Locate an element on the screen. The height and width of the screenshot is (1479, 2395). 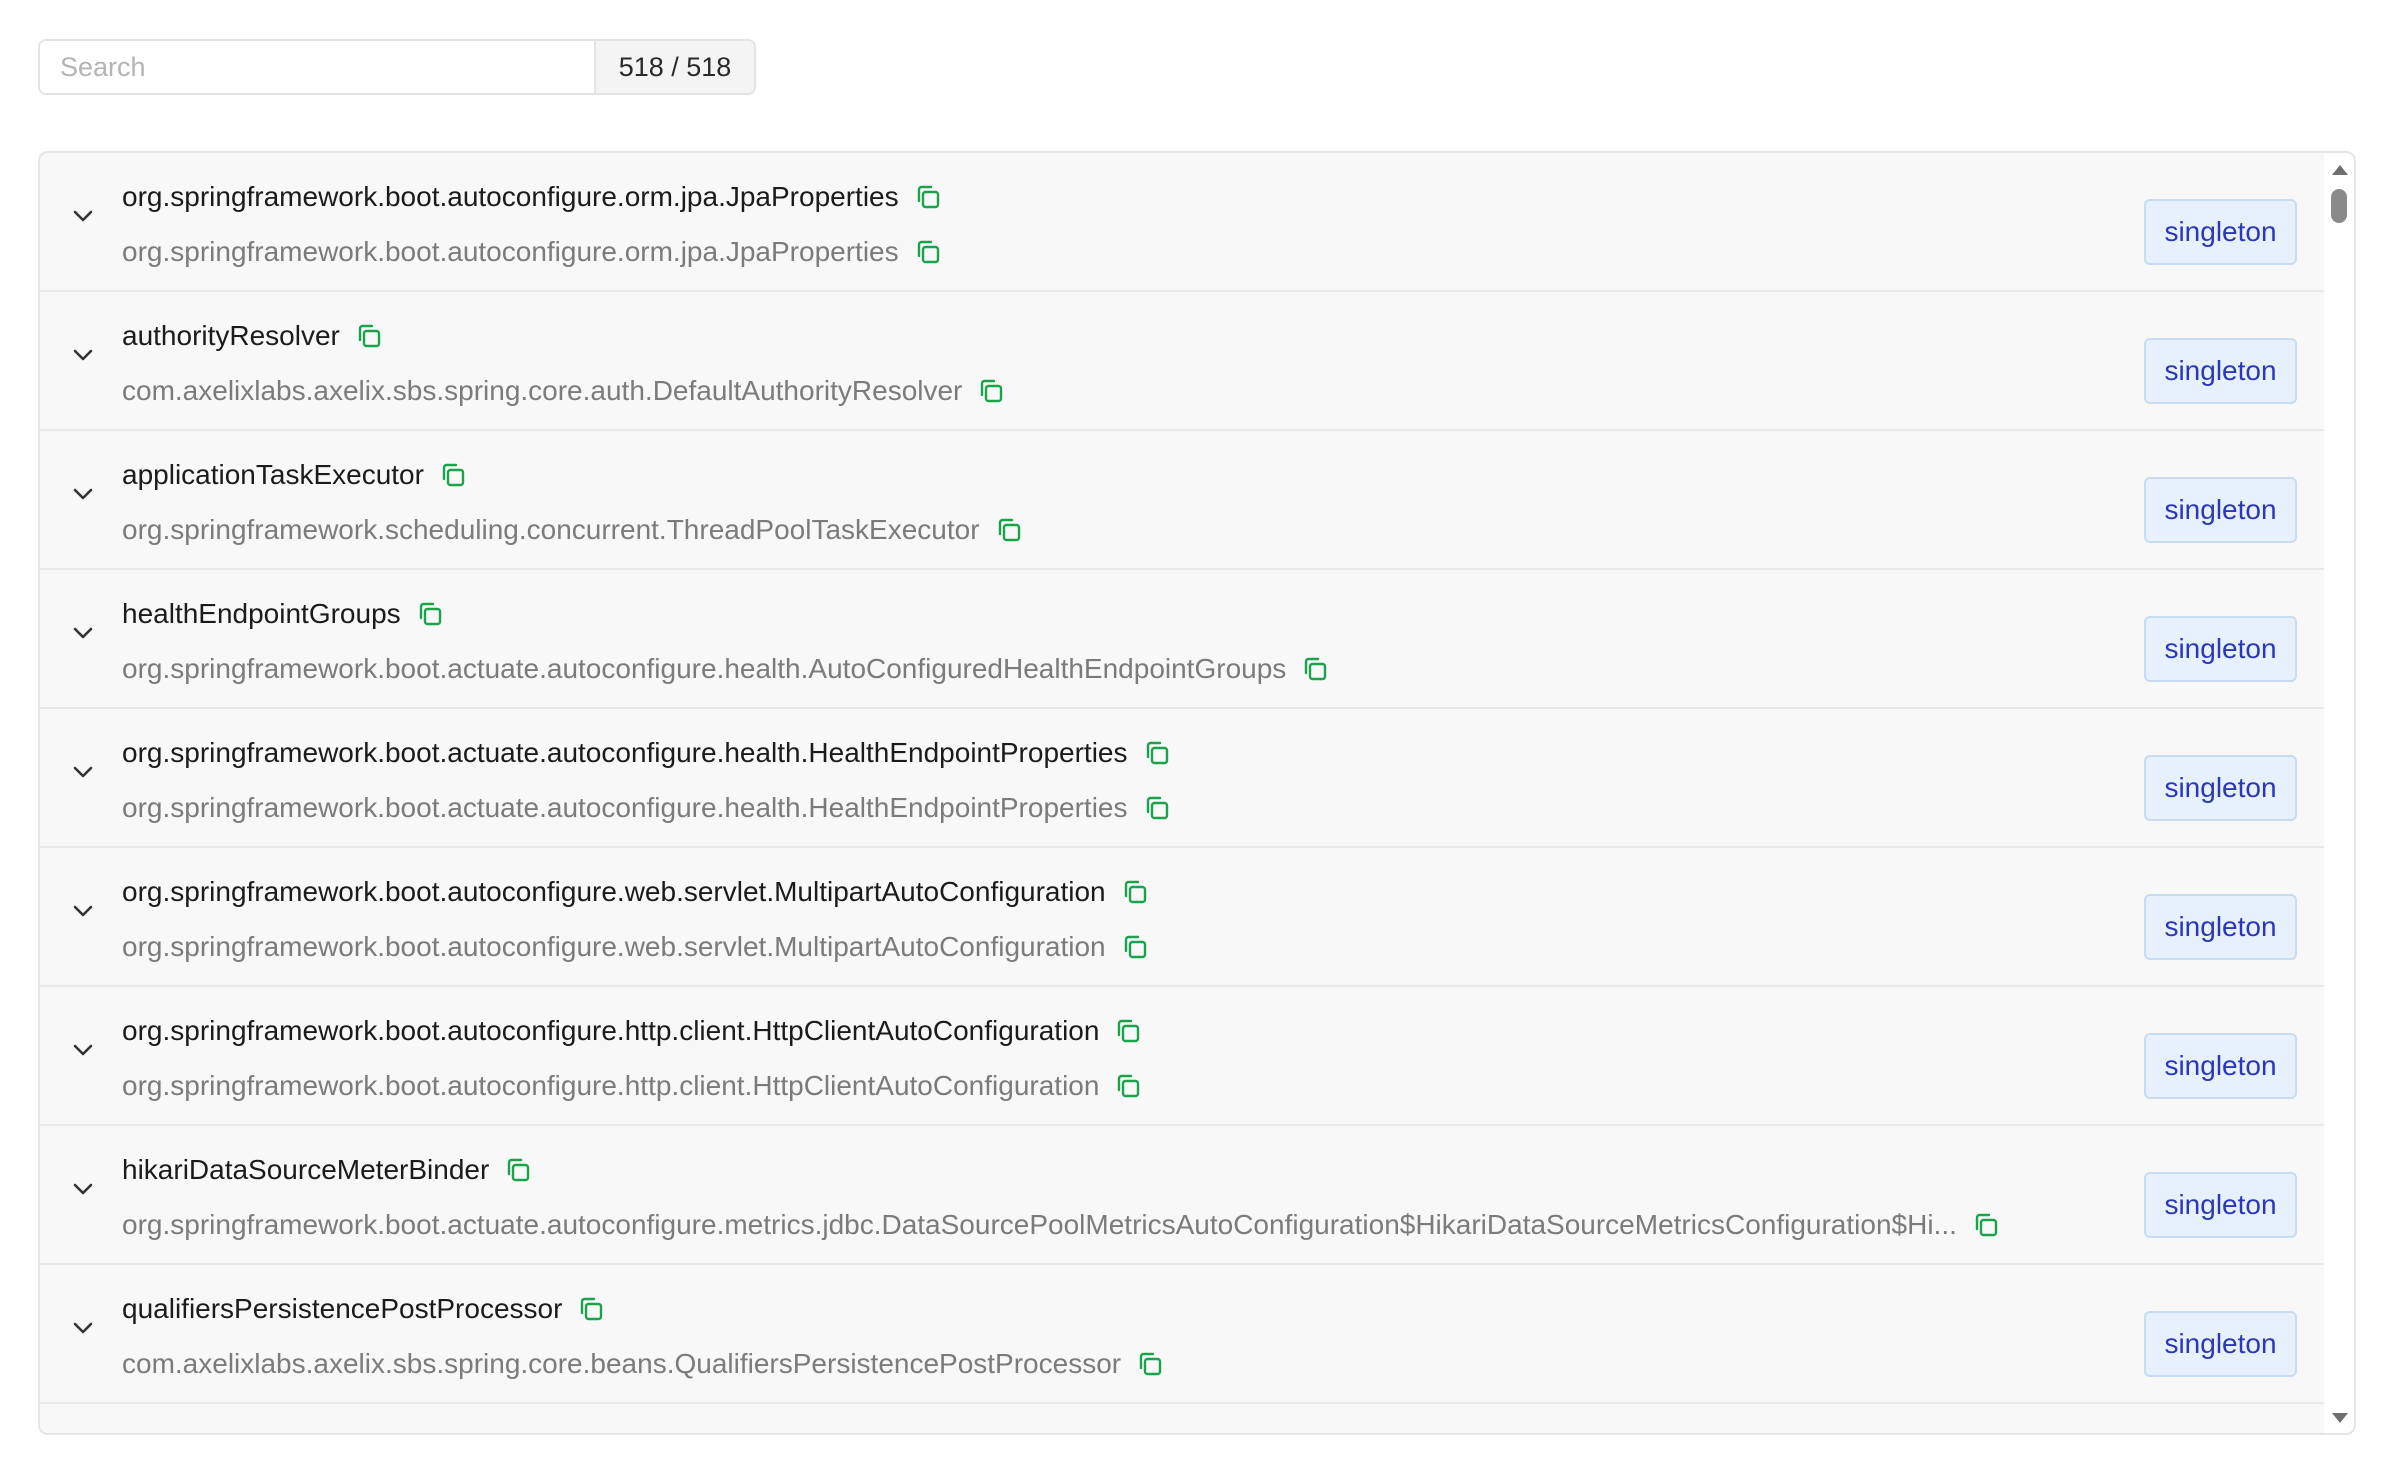
bean-name-line: healthEndpointGroups is located at coordinates (283, 614).